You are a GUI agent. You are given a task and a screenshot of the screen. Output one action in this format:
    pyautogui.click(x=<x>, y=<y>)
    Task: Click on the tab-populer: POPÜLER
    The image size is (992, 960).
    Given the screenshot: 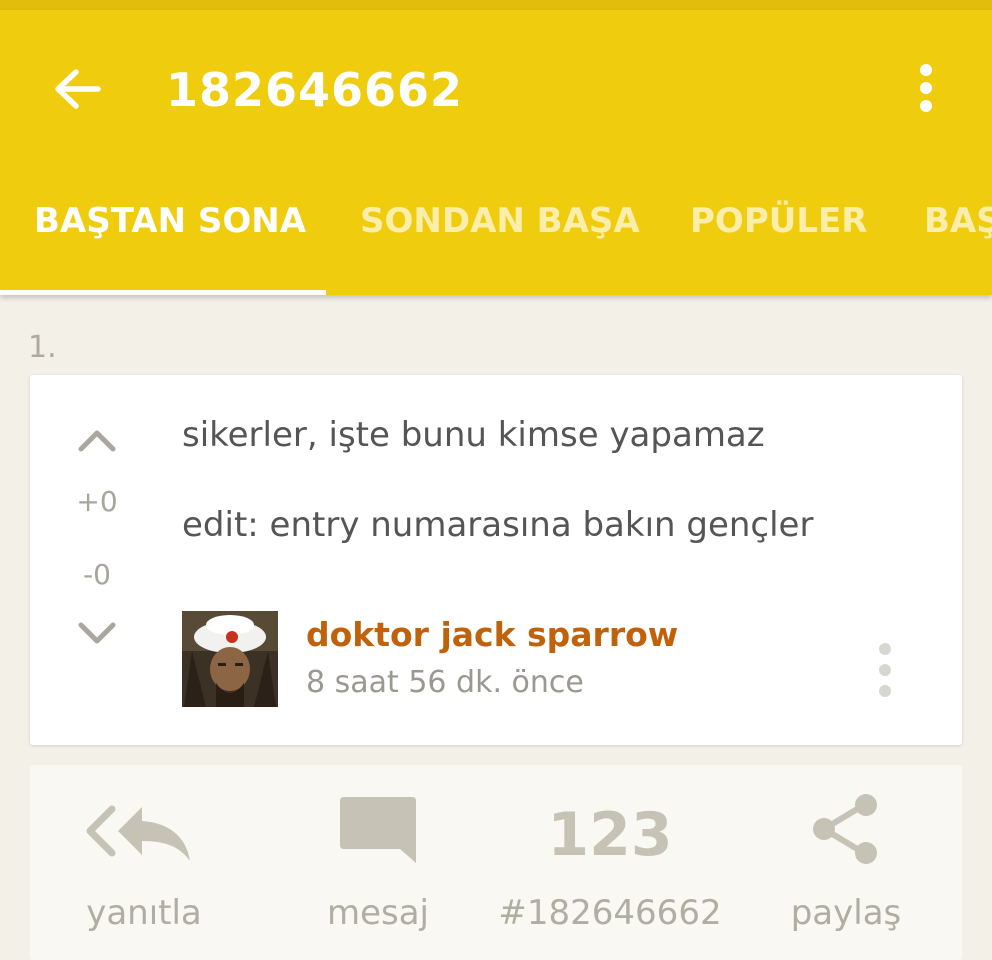 What is the action you would take?
    pyautogui.click(x=778, y=221)
    